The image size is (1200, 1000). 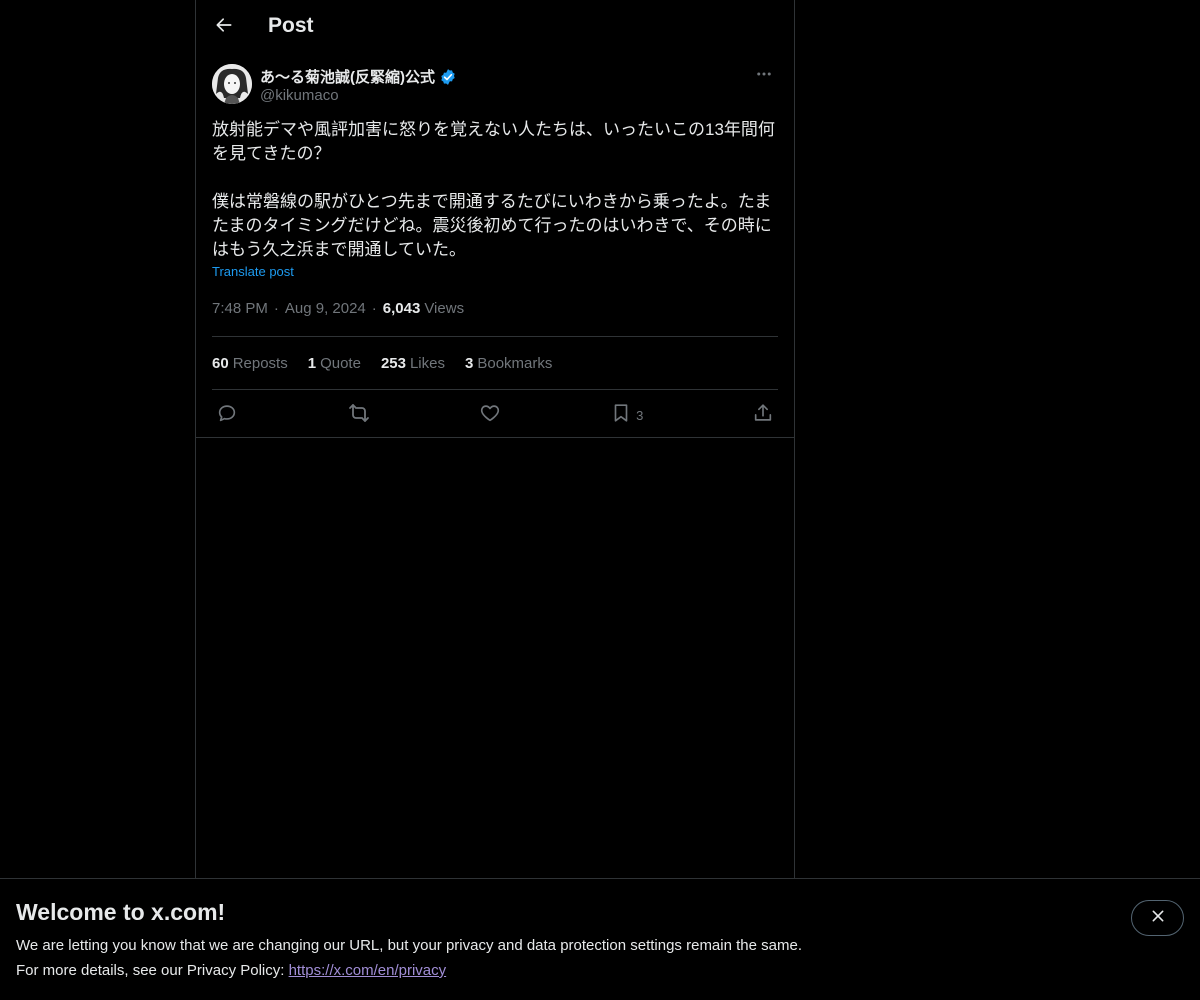 I want to click on bookmark-action-count: 3, so click(x=640, y=415).